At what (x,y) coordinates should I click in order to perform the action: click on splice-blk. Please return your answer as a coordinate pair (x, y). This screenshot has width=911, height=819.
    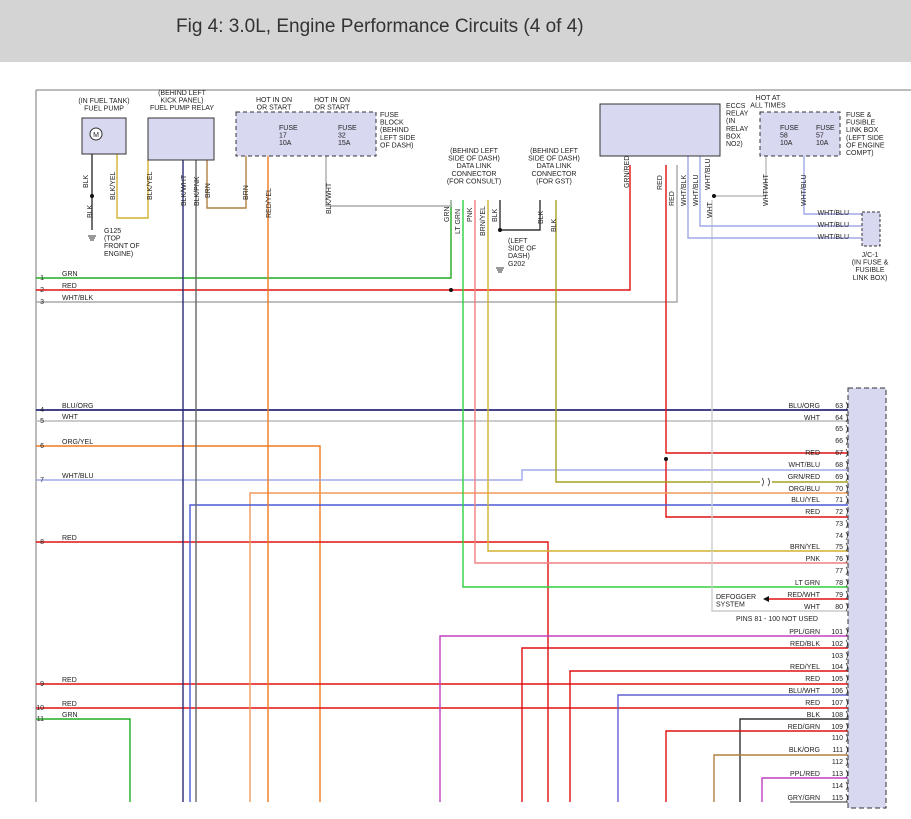
    Looking at the image, I should click on (92, 196).